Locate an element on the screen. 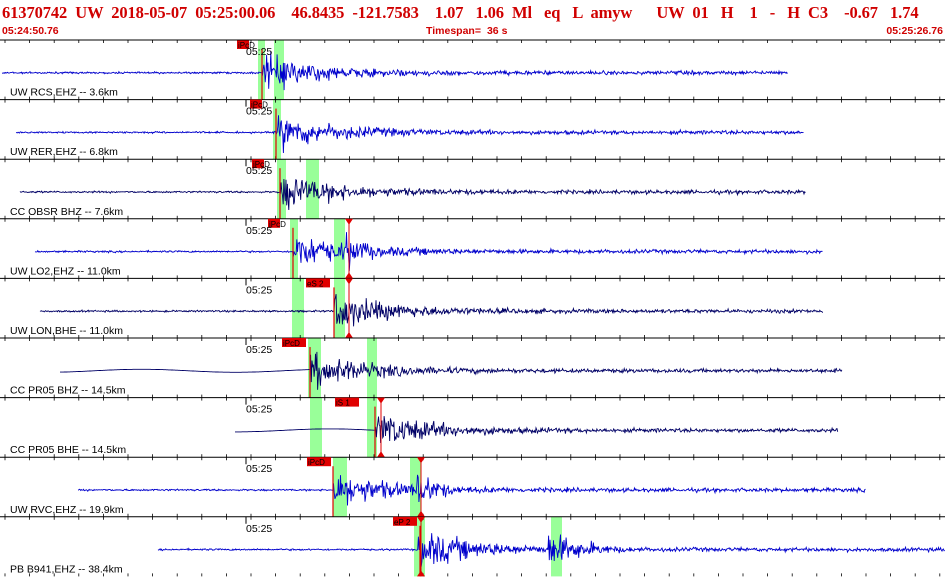 The height and width of the screenshot is (580, 945). trace-row: iPcD 05:25 CC PR05 BHZ -- 14.5km is located at coordinates (472, 367).